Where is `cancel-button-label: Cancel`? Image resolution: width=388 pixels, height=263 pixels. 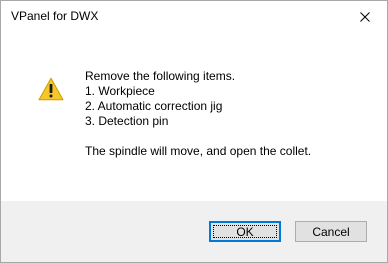
cancel-button-label: Cancel is located at coordinates (331, 231).